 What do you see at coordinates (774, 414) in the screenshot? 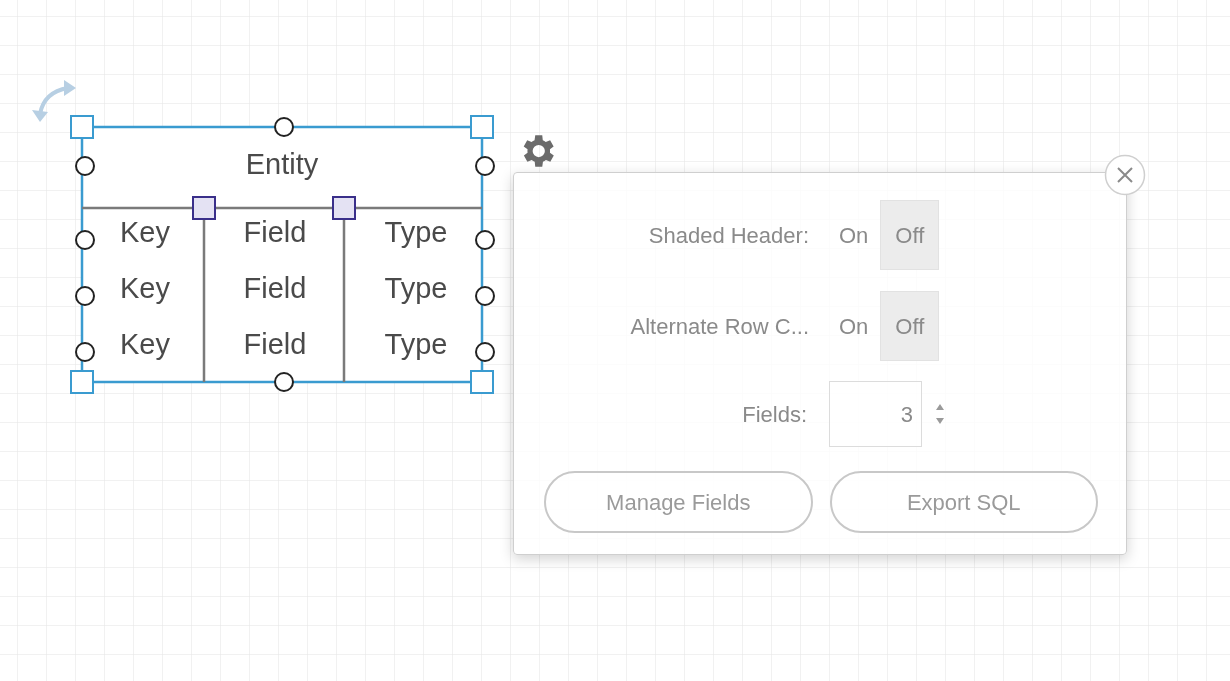
I see `fields-label: Fields:` at bounding box center [774, 414].